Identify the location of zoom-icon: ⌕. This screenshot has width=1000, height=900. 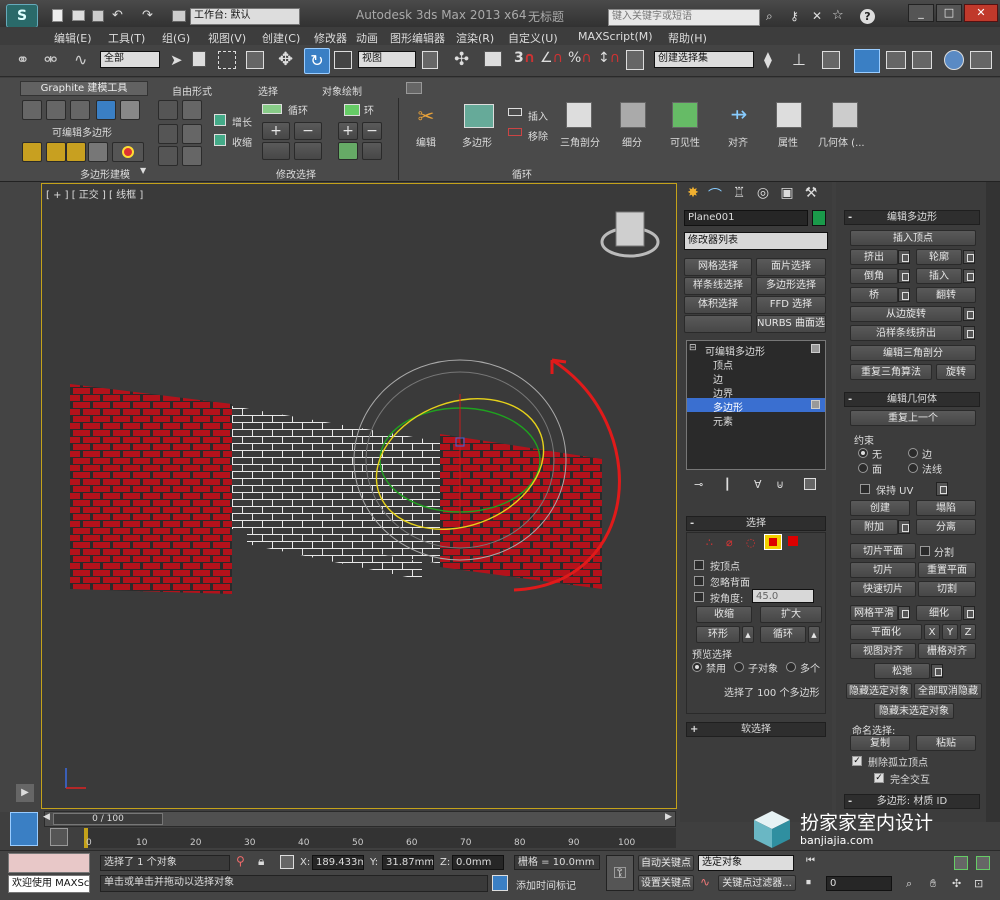
(909, 884).